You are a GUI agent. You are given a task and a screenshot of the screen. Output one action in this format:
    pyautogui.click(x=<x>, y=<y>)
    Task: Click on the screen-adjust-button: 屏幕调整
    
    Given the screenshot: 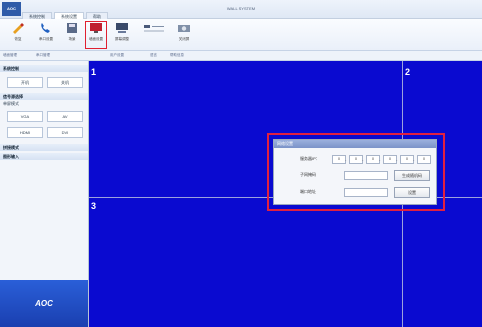 What is the action you would take?
    pyautogui.click(x=122, y=35)
    